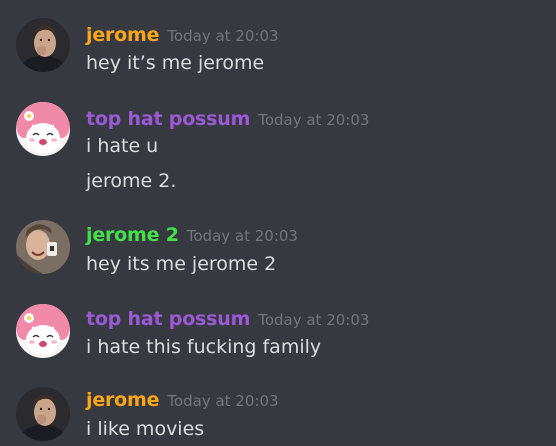 The height and width of the screenshot is (446, 556). What do you see at coordinates (122, 146) in the screenshot?
I see `message-text: i hate u` at bounding box center [122, 146].